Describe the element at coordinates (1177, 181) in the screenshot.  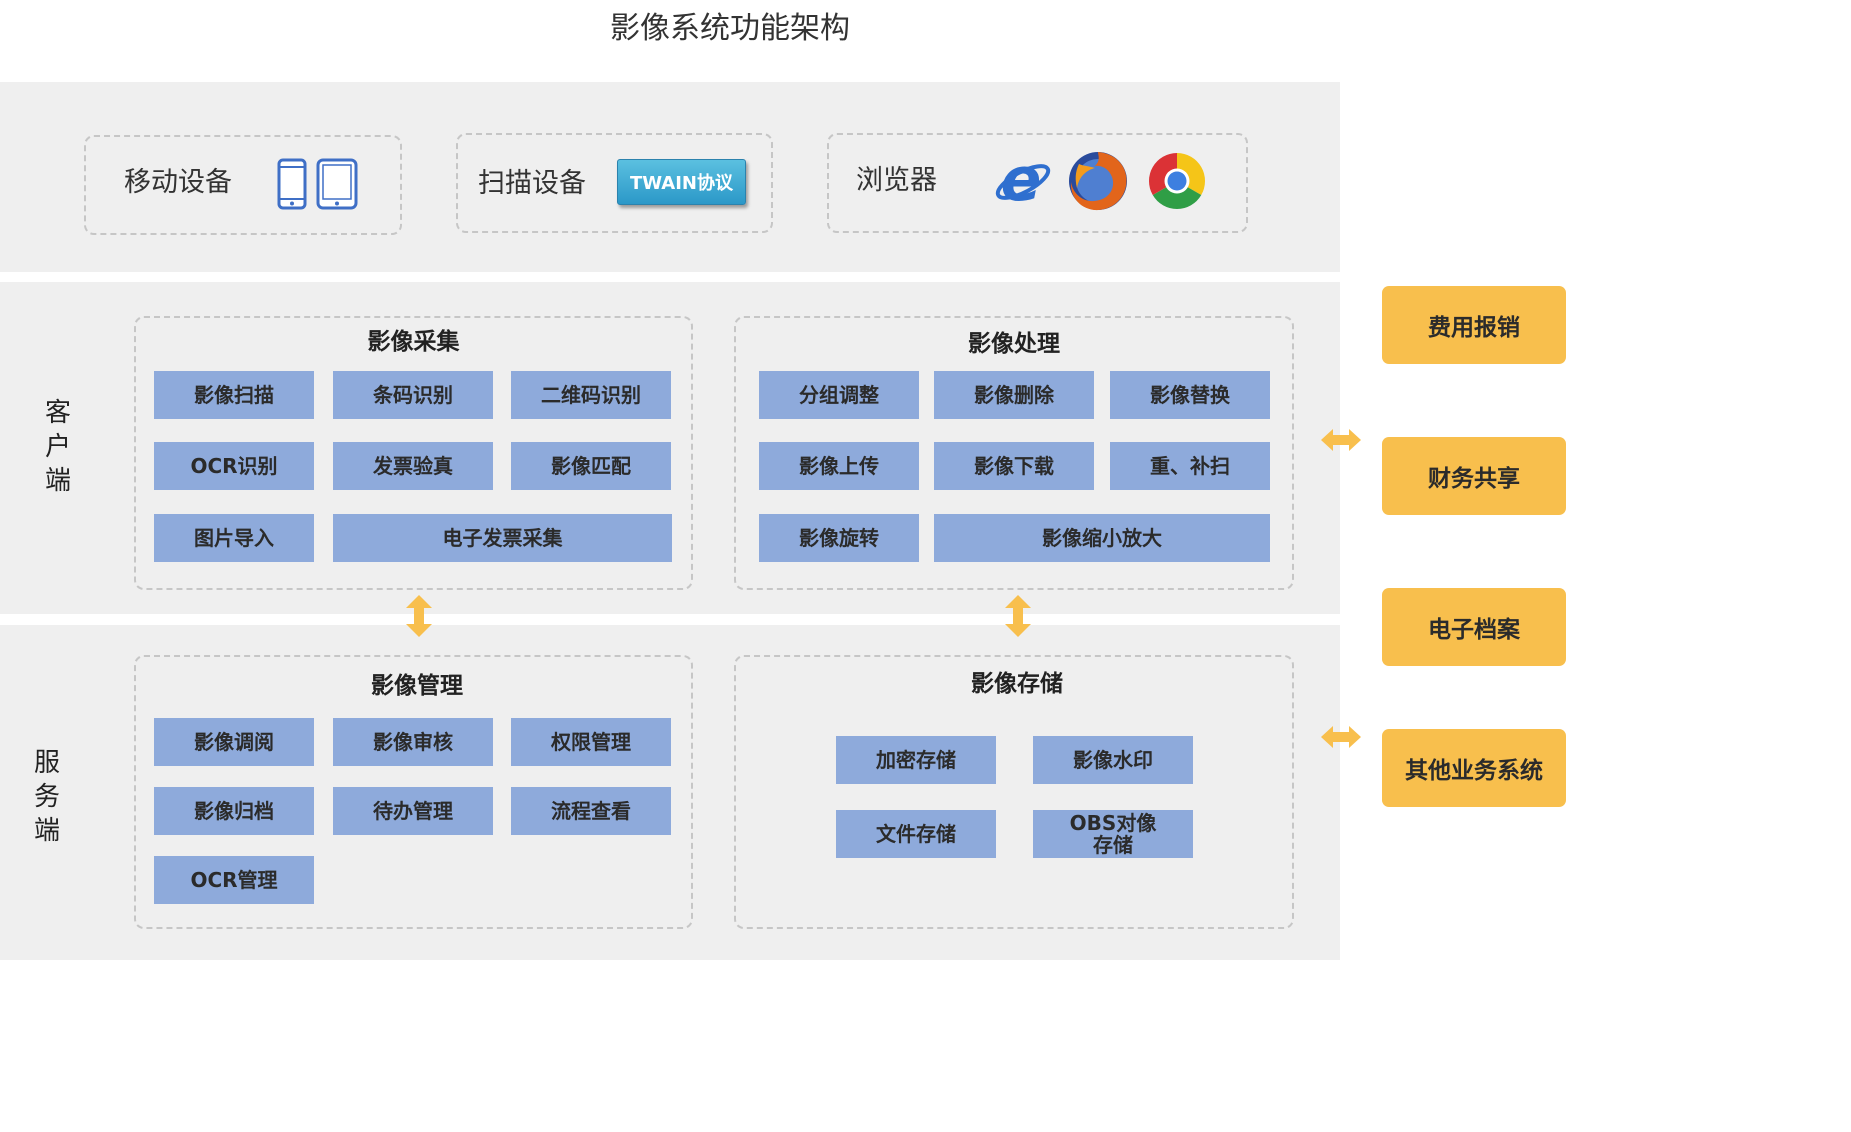
I see `chrome-icon` at that location.